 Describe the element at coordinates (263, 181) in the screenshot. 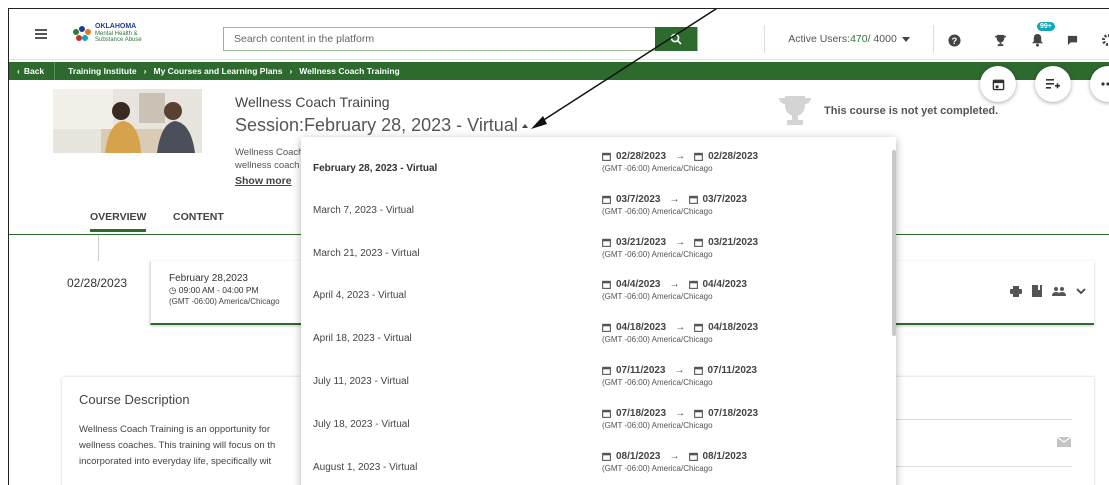

I see `show-more-link: Show more` at that location.